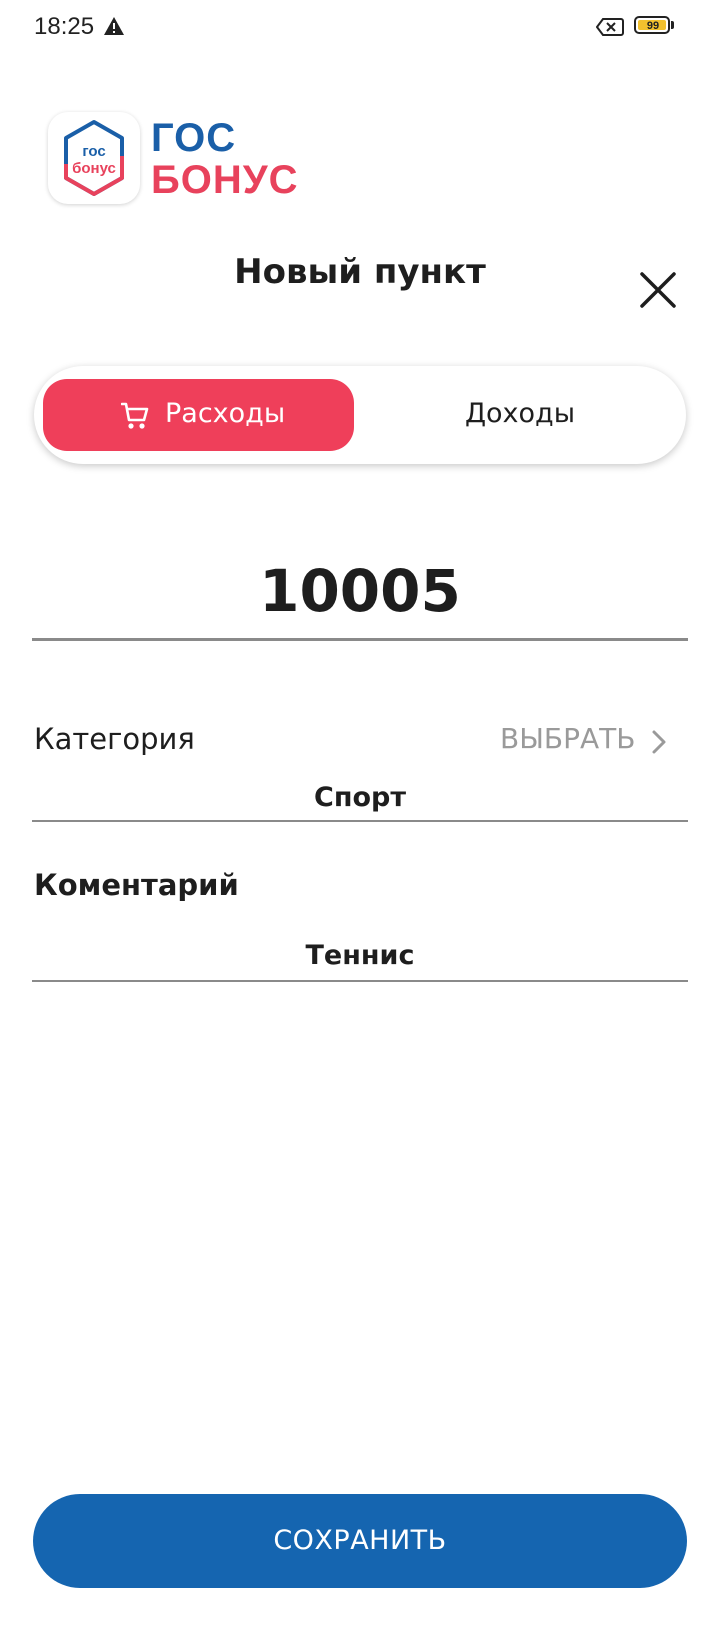  I want to click on category-underline, so click(360, 821).